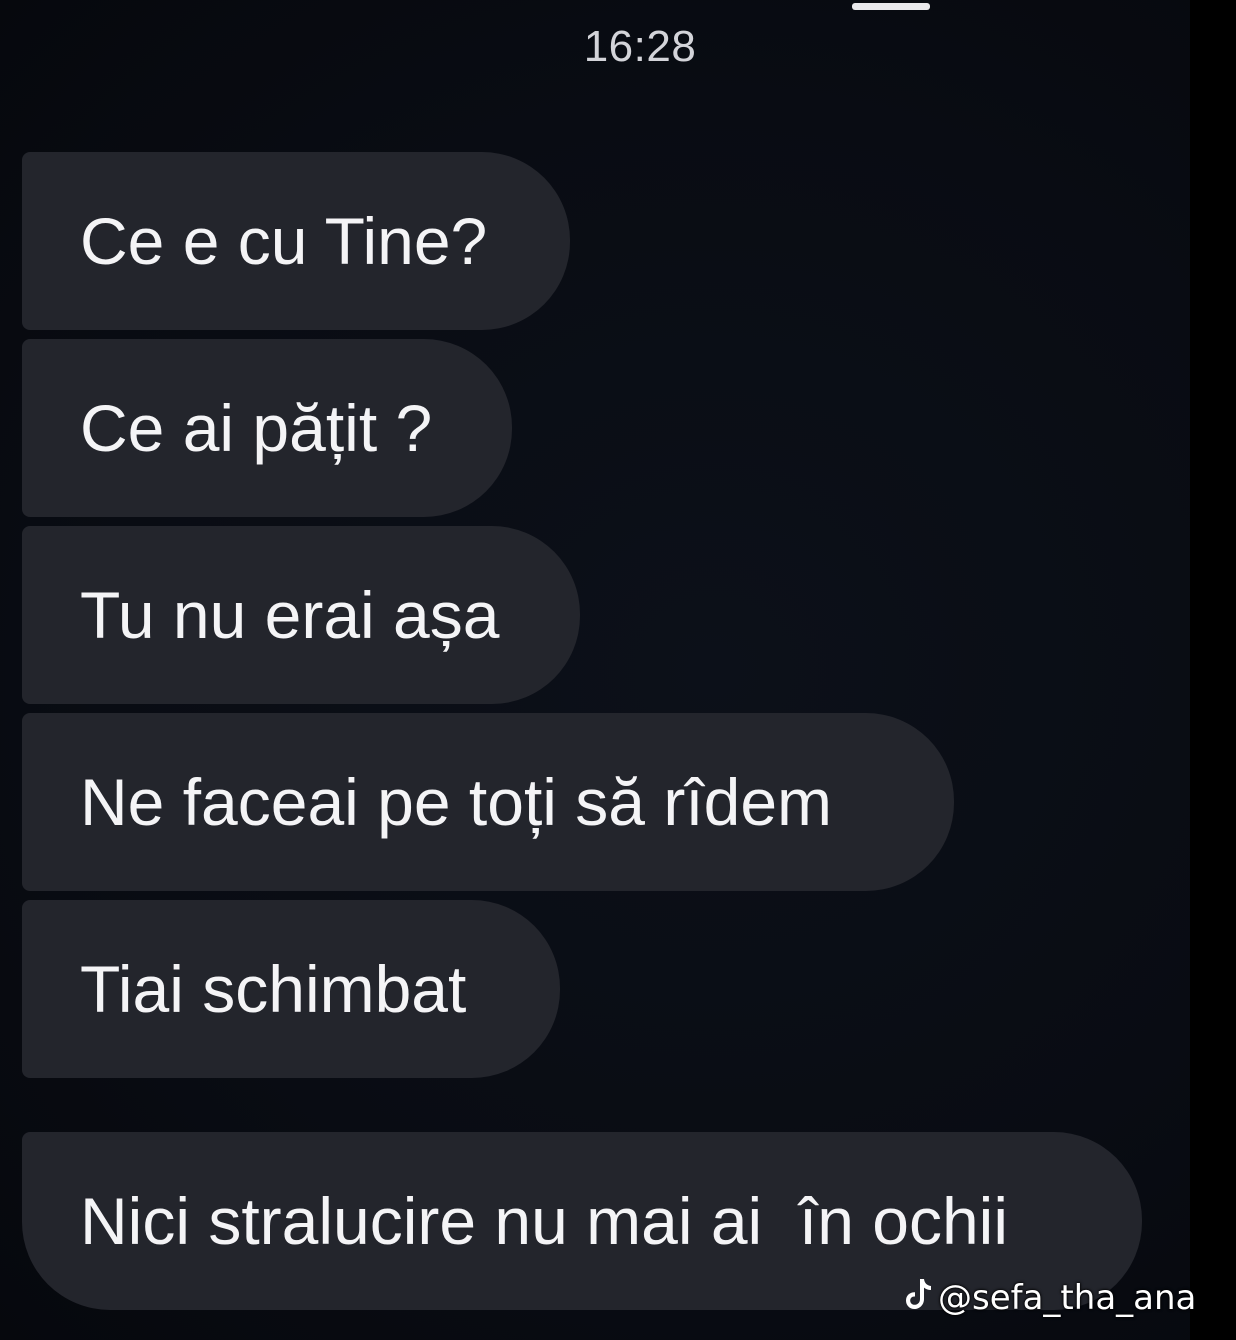 Image resolution: width=1236 pixels, height=1340 pixels. Describe the element at coordinates (488, 802) in the screenshot. I see `message-bubble: Ne faceai pe toți să rîdem` at that location.